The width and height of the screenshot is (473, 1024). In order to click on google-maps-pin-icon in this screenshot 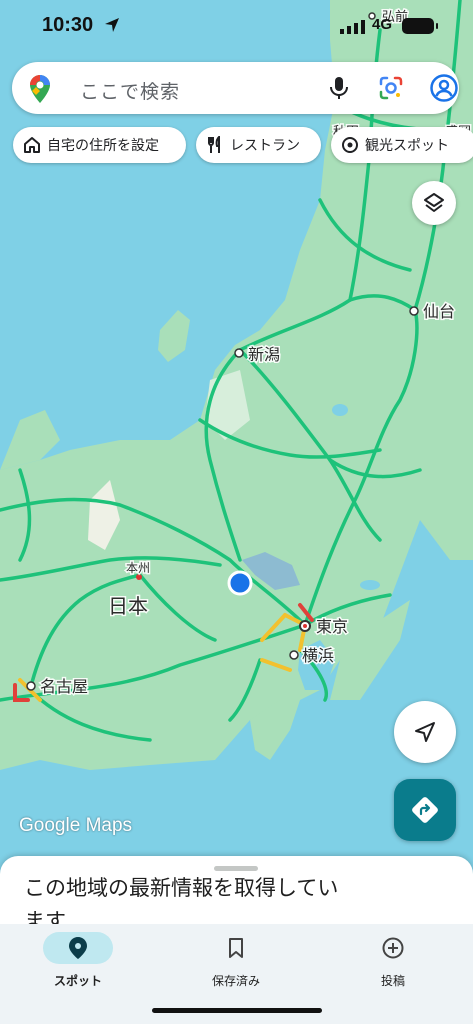, I will do `click(40, 89)`.